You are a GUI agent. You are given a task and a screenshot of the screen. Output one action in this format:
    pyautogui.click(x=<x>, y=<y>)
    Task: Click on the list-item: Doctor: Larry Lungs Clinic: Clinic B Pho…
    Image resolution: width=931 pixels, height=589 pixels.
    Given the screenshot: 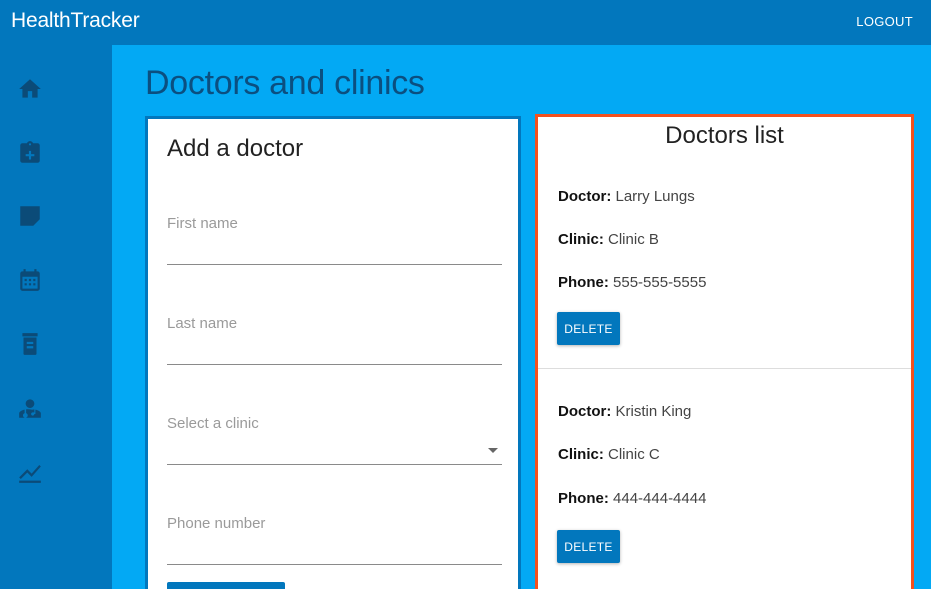 What is the action you would take?
    pyautogui.click(x=724, y=260)
    